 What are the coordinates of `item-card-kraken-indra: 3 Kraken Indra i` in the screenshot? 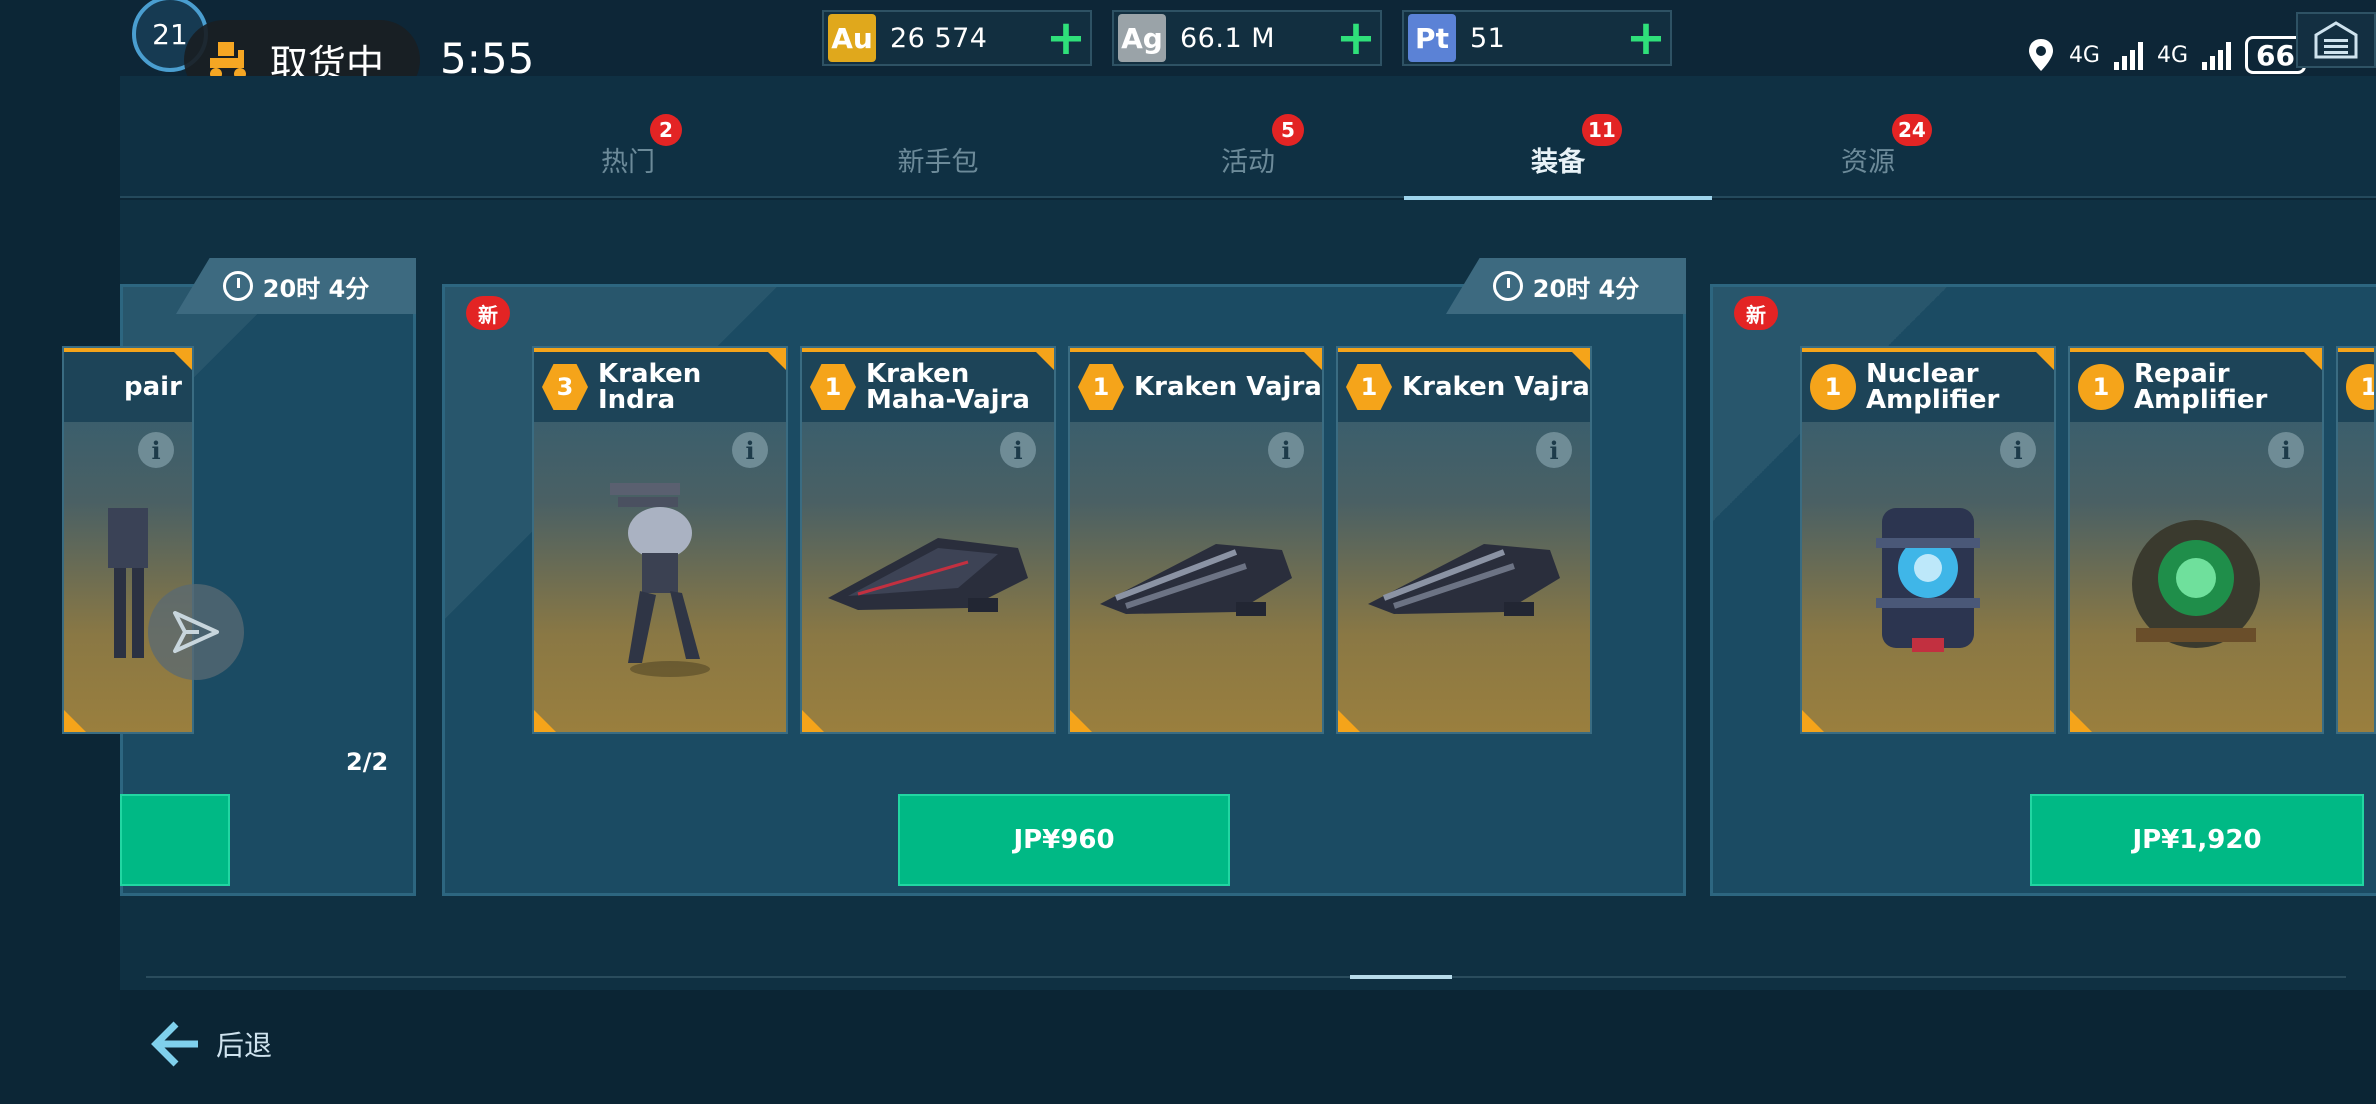 It's located at (660, 540).